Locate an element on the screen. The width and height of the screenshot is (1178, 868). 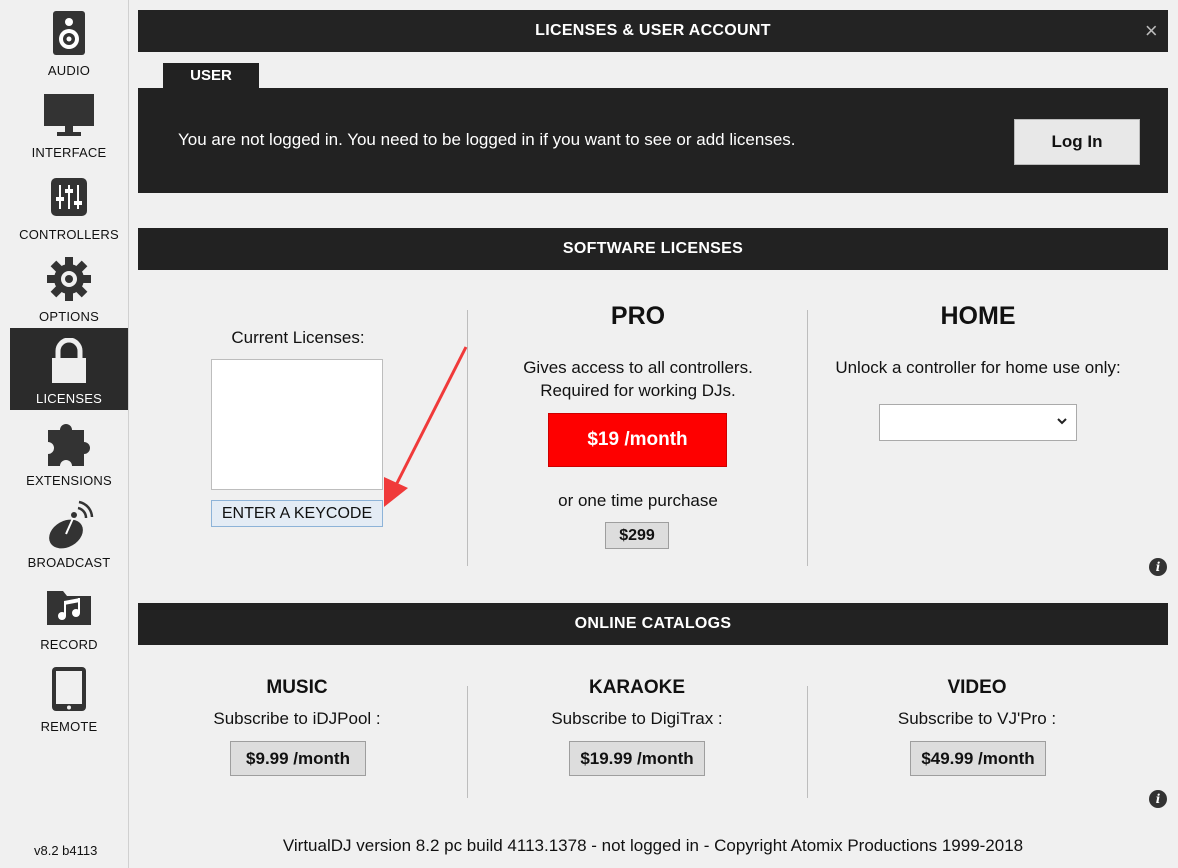
pro-one-time-button: $299 is located at coordinates (637, 535).